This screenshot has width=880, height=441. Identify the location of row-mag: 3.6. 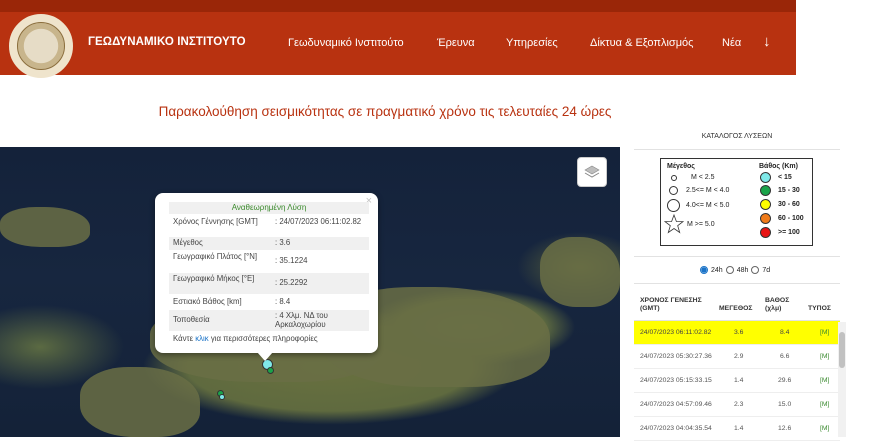
(739, 332).